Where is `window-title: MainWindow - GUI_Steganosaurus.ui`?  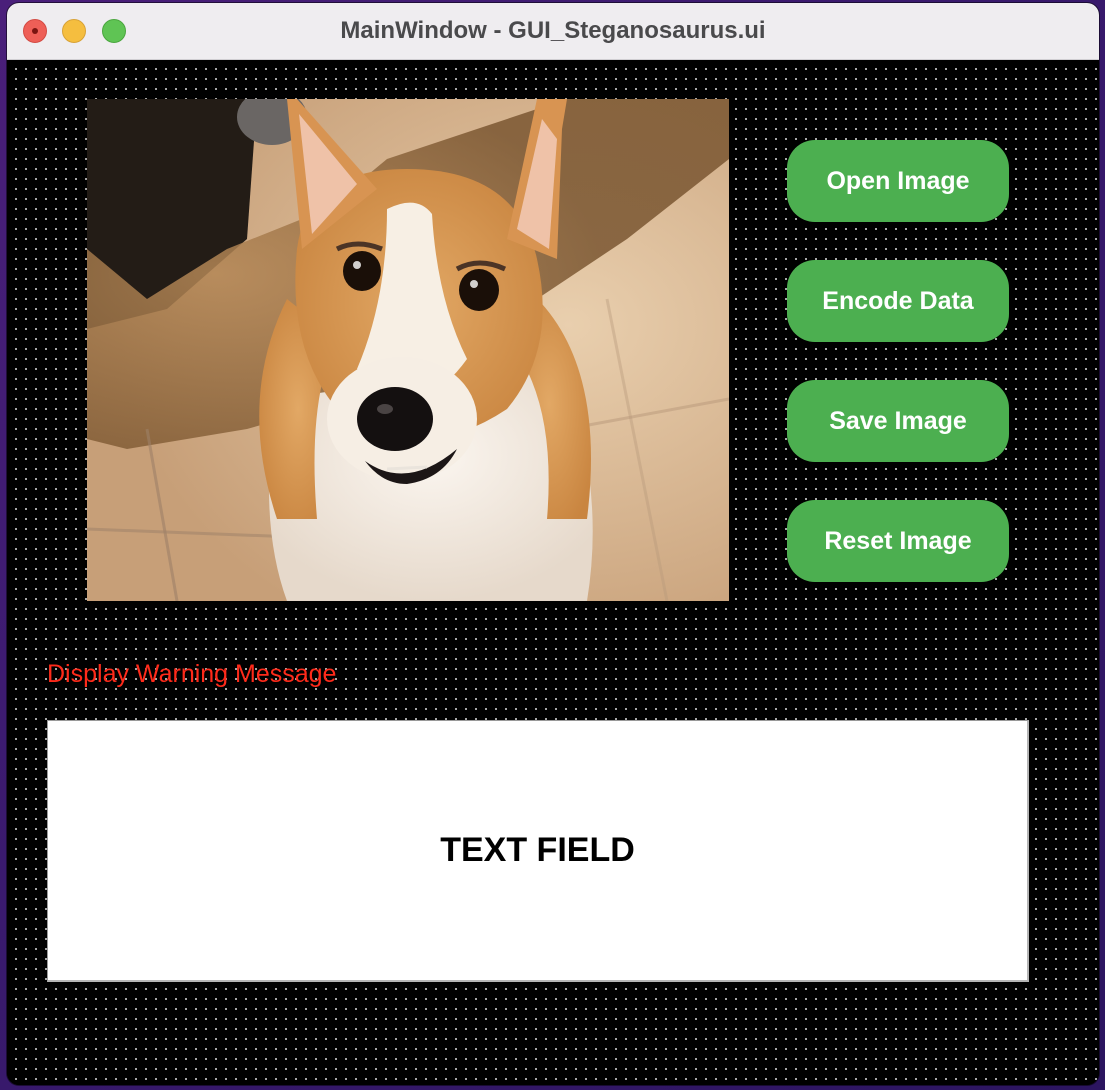 window-title: MainWindow - GUI_Steganosaurus.ui is located at coordinates (553, 30).